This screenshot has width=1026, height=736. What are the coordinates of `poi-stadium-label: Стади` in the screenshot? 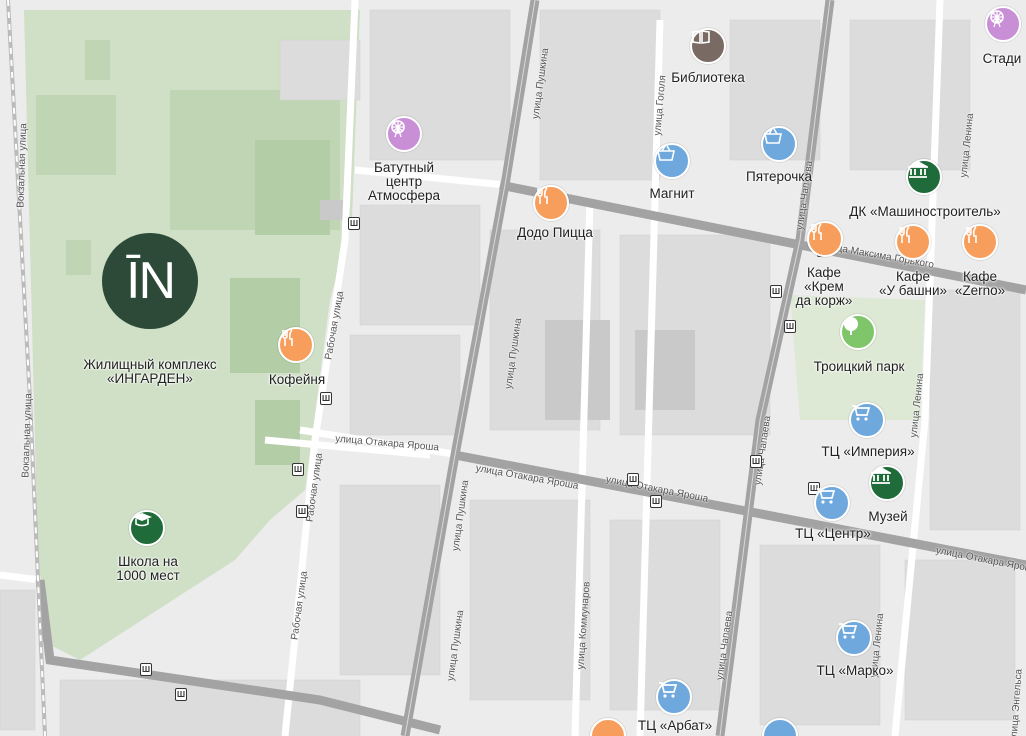 It's located at (1002, 58).